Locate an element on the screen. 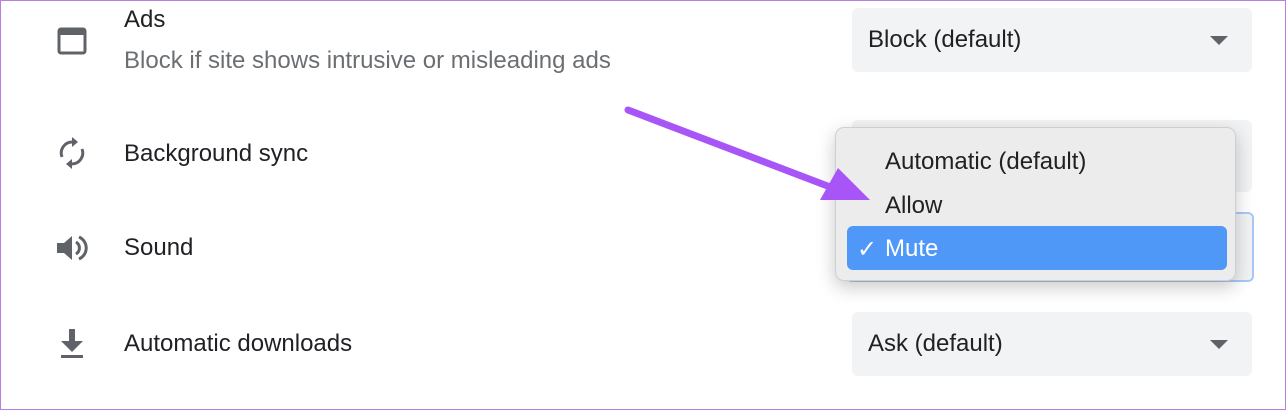 The height and width of the screenshot is (410, 1286). annotation-arrow-icon is located at coordinates (747, 153).